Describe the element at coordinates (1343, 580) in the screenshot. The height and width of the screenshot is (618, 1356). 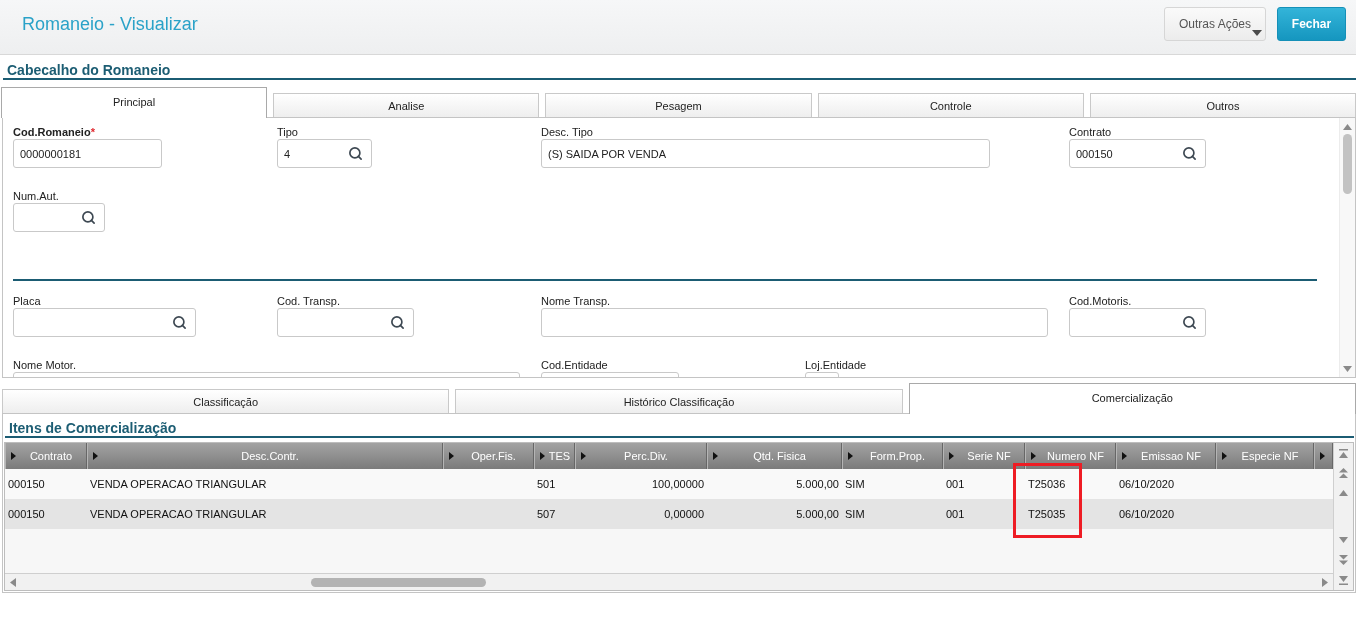
I see `triangle-down-bar-icon` at that location.